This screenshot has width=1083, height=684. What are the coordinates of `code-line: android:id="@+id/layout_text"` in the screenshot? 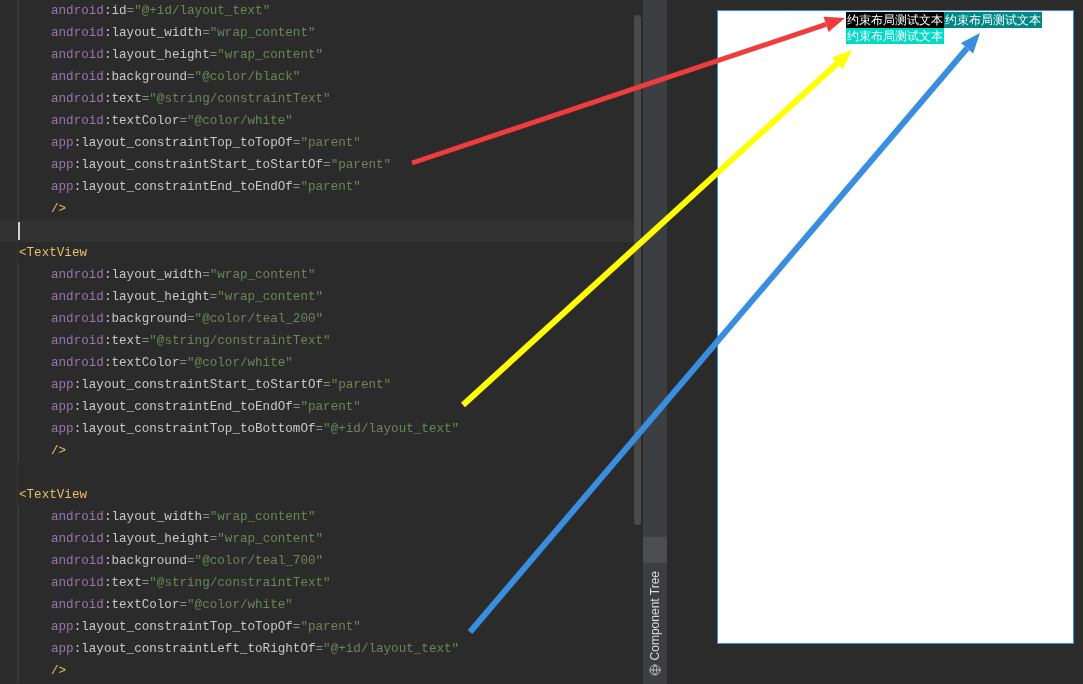 It's located at (161, 11).